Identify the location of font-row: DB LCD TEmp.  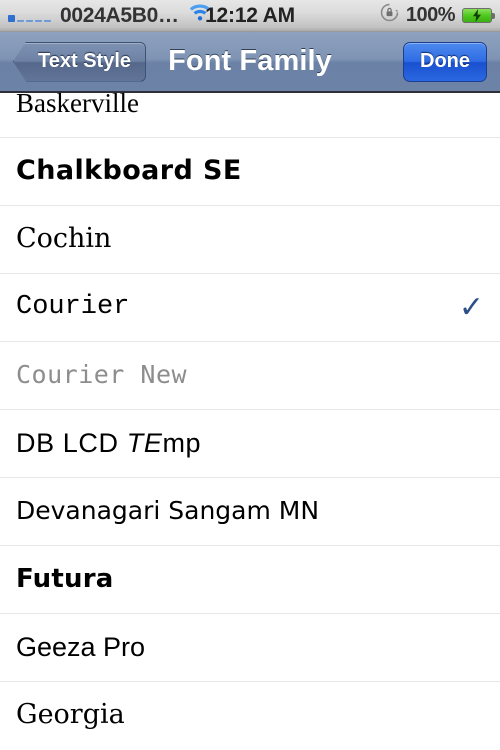
(250, 444).